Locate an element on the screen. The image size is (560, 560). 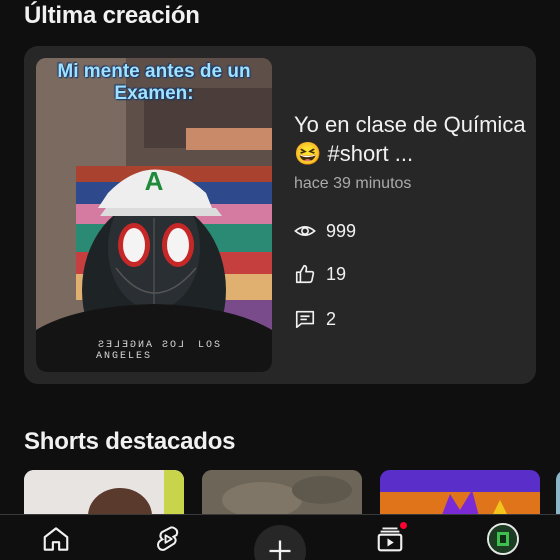
views-count: 999 is located at coordinates (341, 230).